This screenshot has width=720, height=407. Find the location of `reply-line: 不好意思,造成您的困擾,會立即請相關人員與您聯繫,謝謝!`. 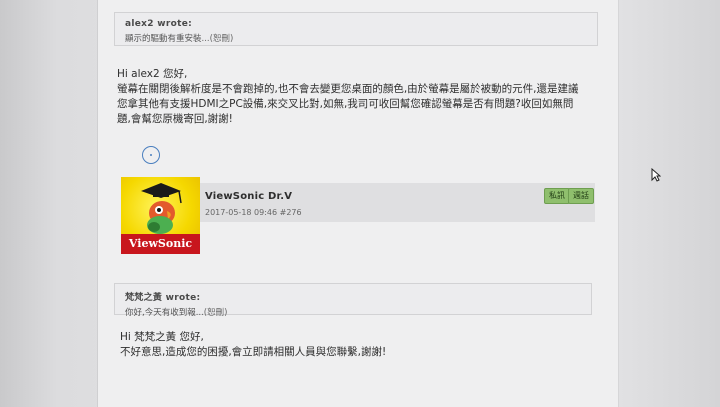

reply-line: 不好意思,造成您的困擾,會立即請相關人員與您聯繫,謝謝! is located at coordinates (253, 352).